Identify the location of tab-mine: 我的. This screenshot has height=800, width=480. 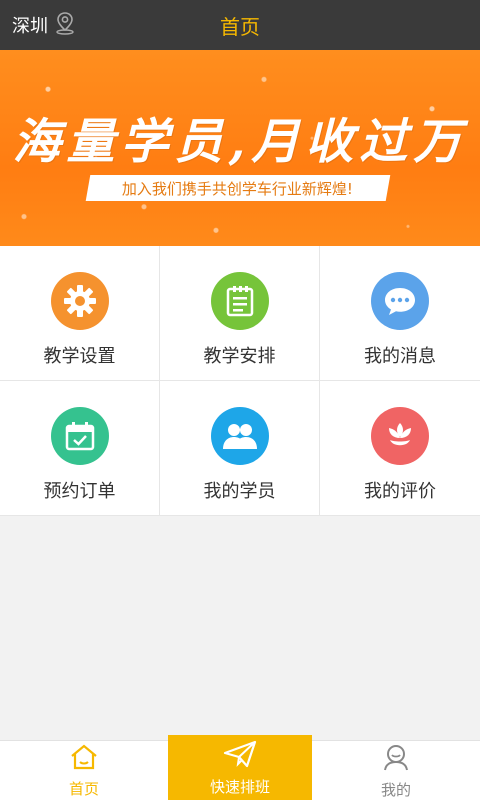
(396, 770).